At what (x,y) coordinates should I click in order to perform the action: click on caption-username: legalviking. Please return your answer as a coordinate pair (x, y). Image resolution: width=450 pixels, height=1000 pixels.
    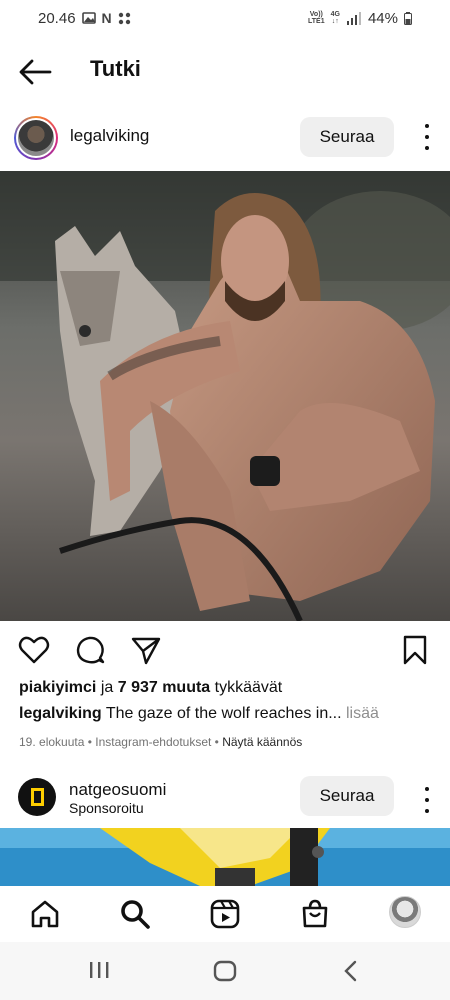
    Looking at the image, I should click on (60, 713).